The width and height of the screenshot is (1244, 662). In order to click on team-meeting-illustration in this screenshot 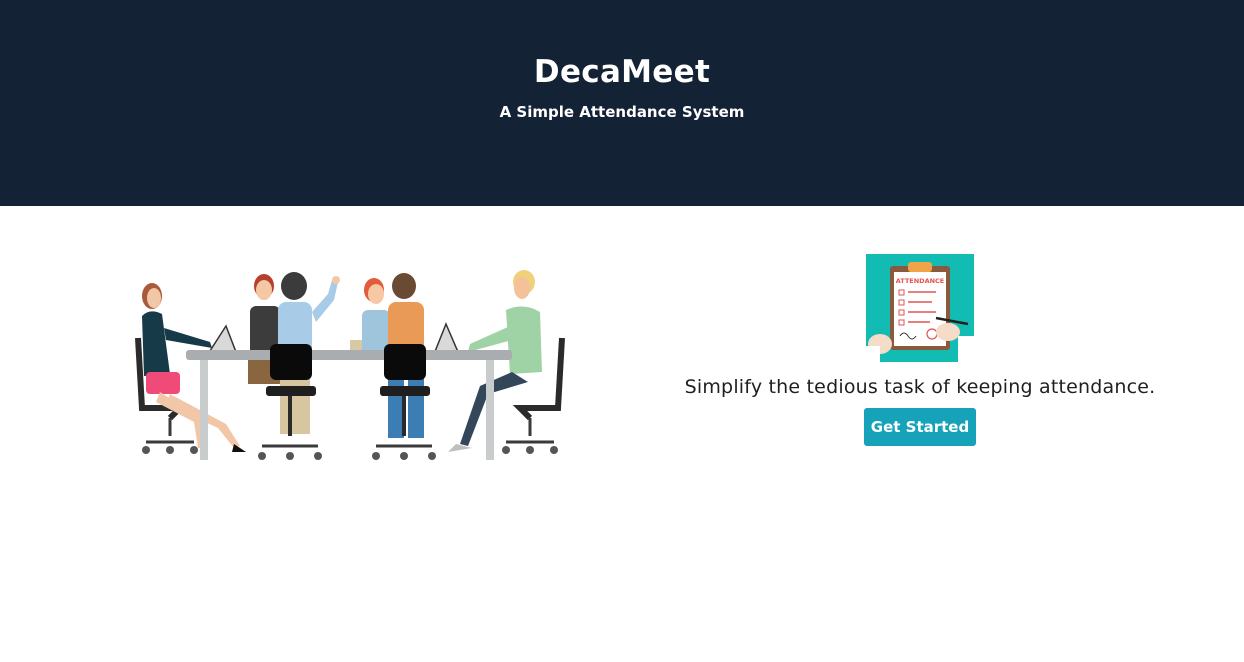, I will do `click(350, 365)`.